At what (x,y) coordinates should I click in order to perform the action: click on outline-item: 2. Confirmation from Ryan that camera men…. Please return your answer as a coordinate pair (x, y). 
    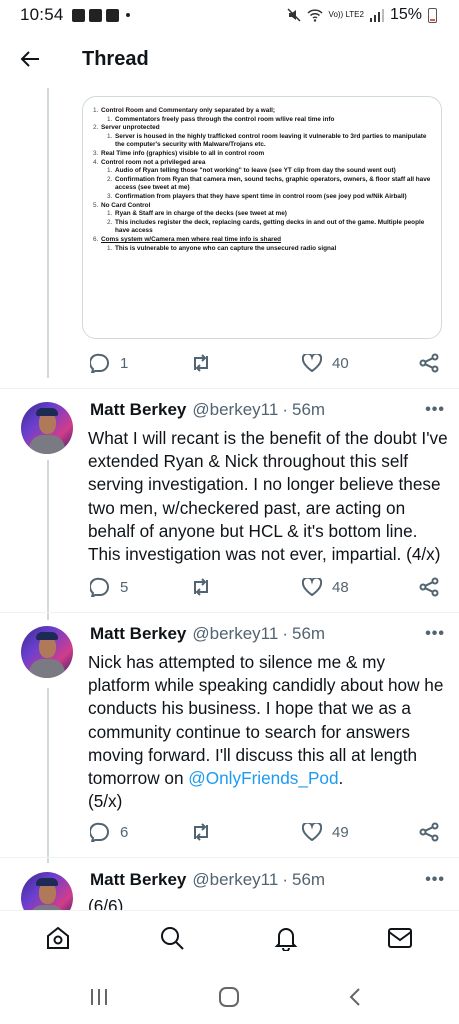
    Looking at the image, I should click on (263, 184).